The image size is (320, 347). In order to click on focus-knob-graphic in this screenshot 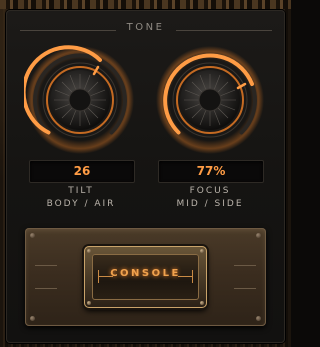, I will do `click(210, 100)`.